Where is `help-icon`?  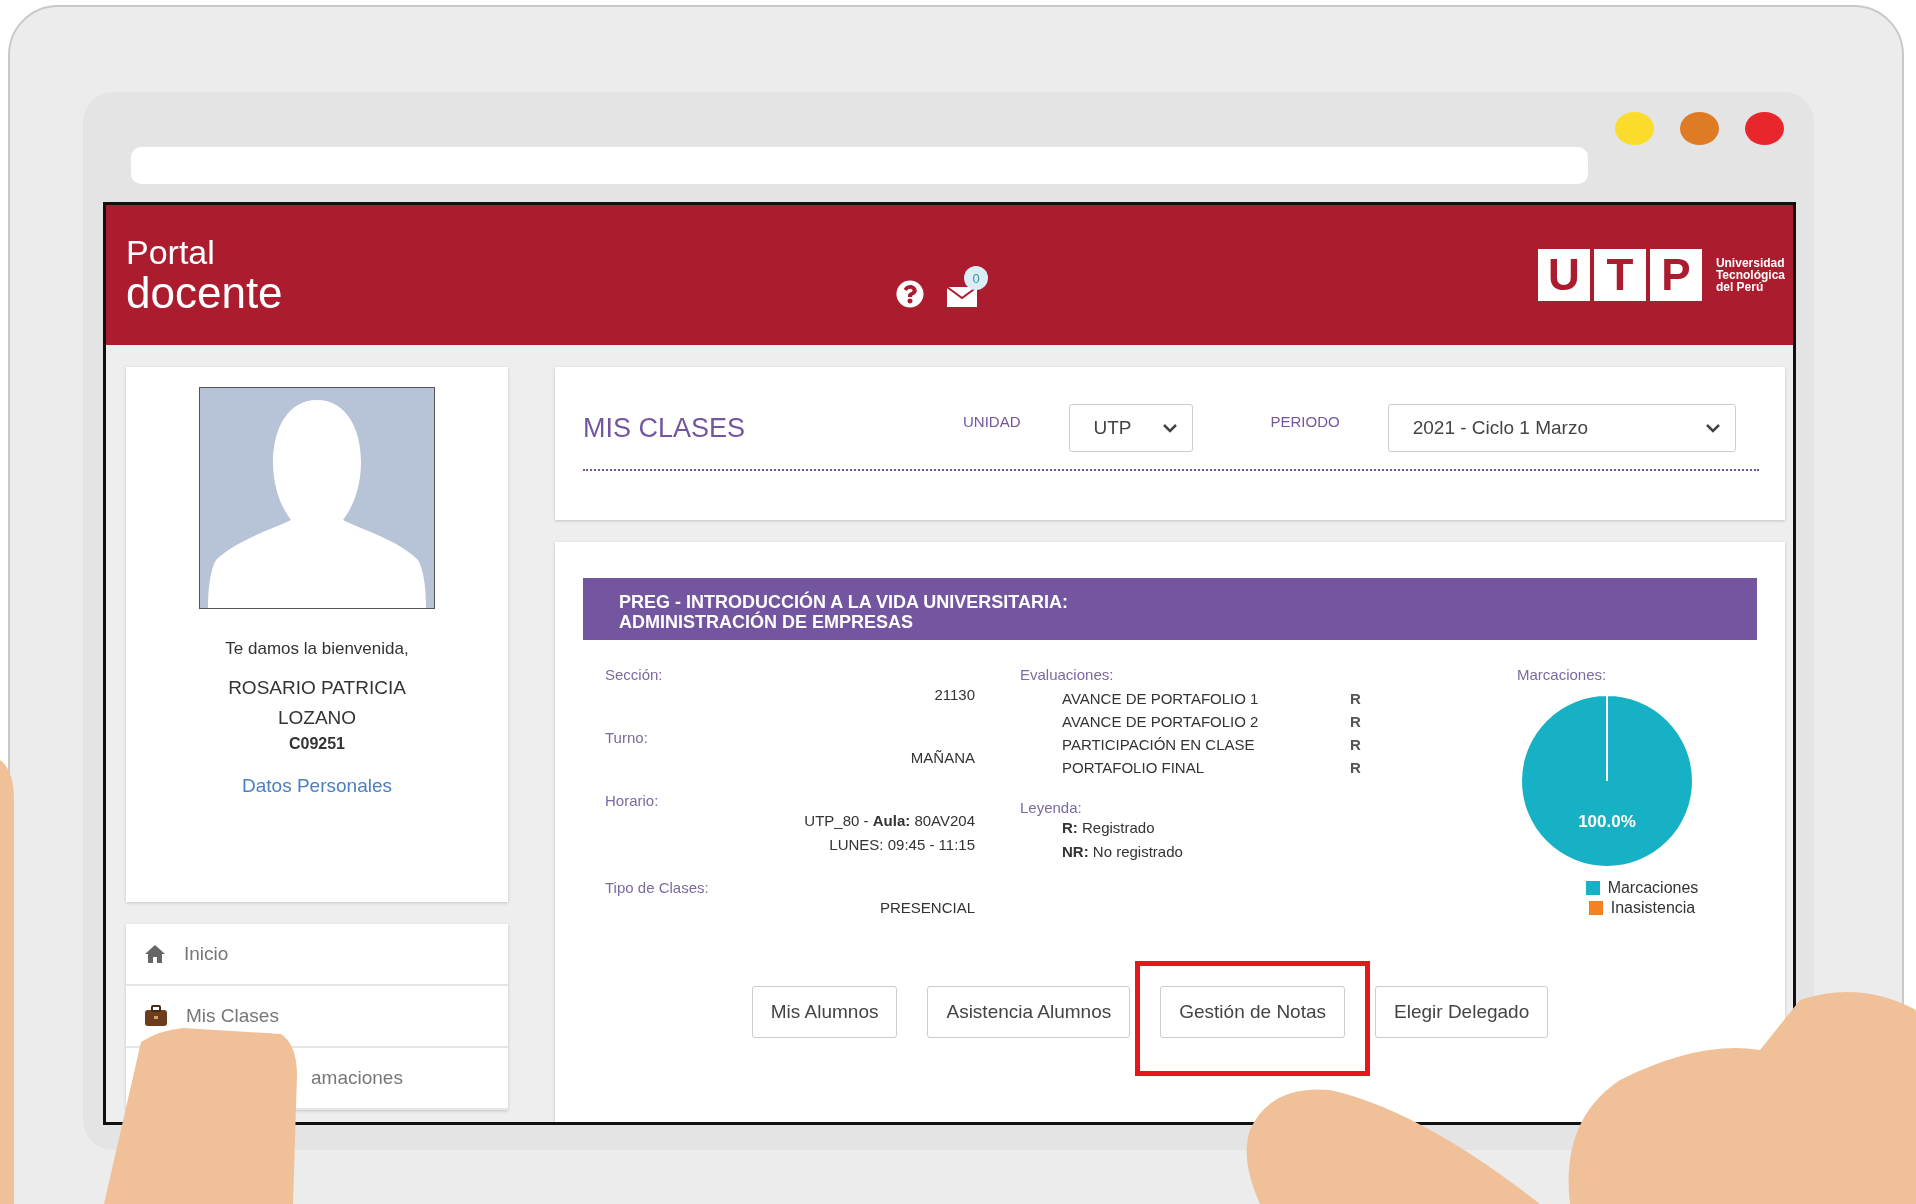 help-icon is located at coordinates (910, 294).